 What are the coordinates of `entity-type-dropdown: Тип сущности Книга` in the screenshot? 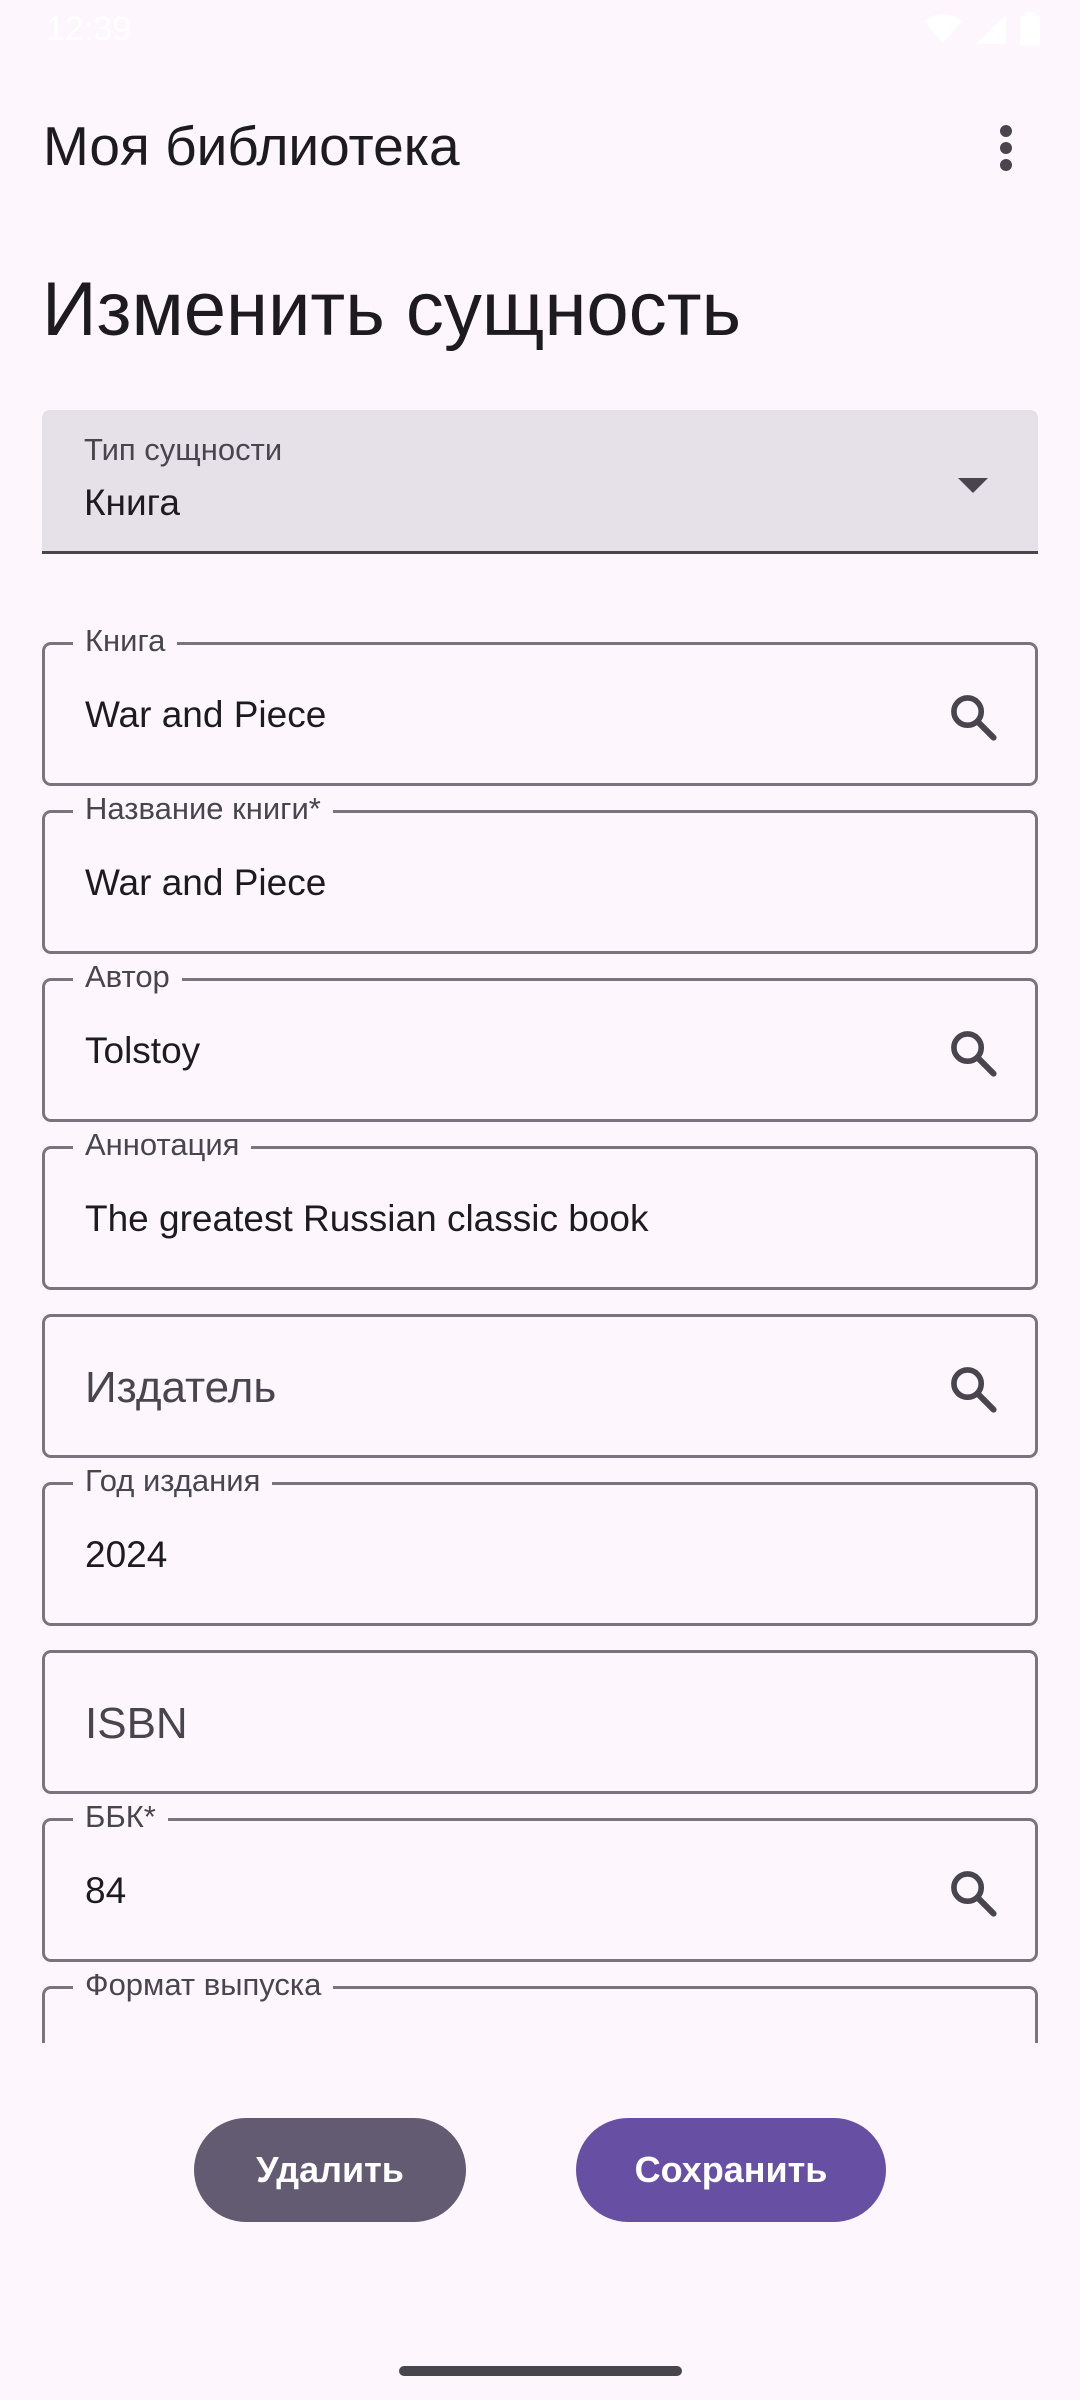 It's located at (540, 482).